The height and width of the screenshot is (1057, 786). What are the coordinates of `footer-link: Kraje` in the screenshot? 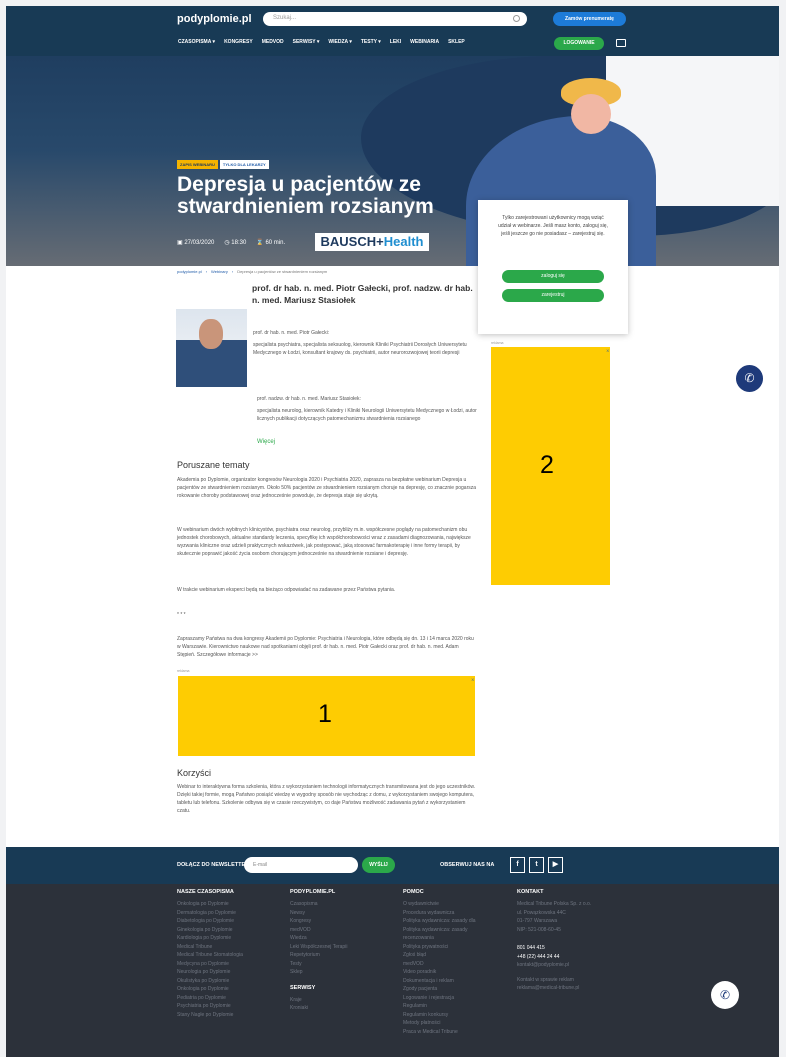 It's located at (318, 1000).